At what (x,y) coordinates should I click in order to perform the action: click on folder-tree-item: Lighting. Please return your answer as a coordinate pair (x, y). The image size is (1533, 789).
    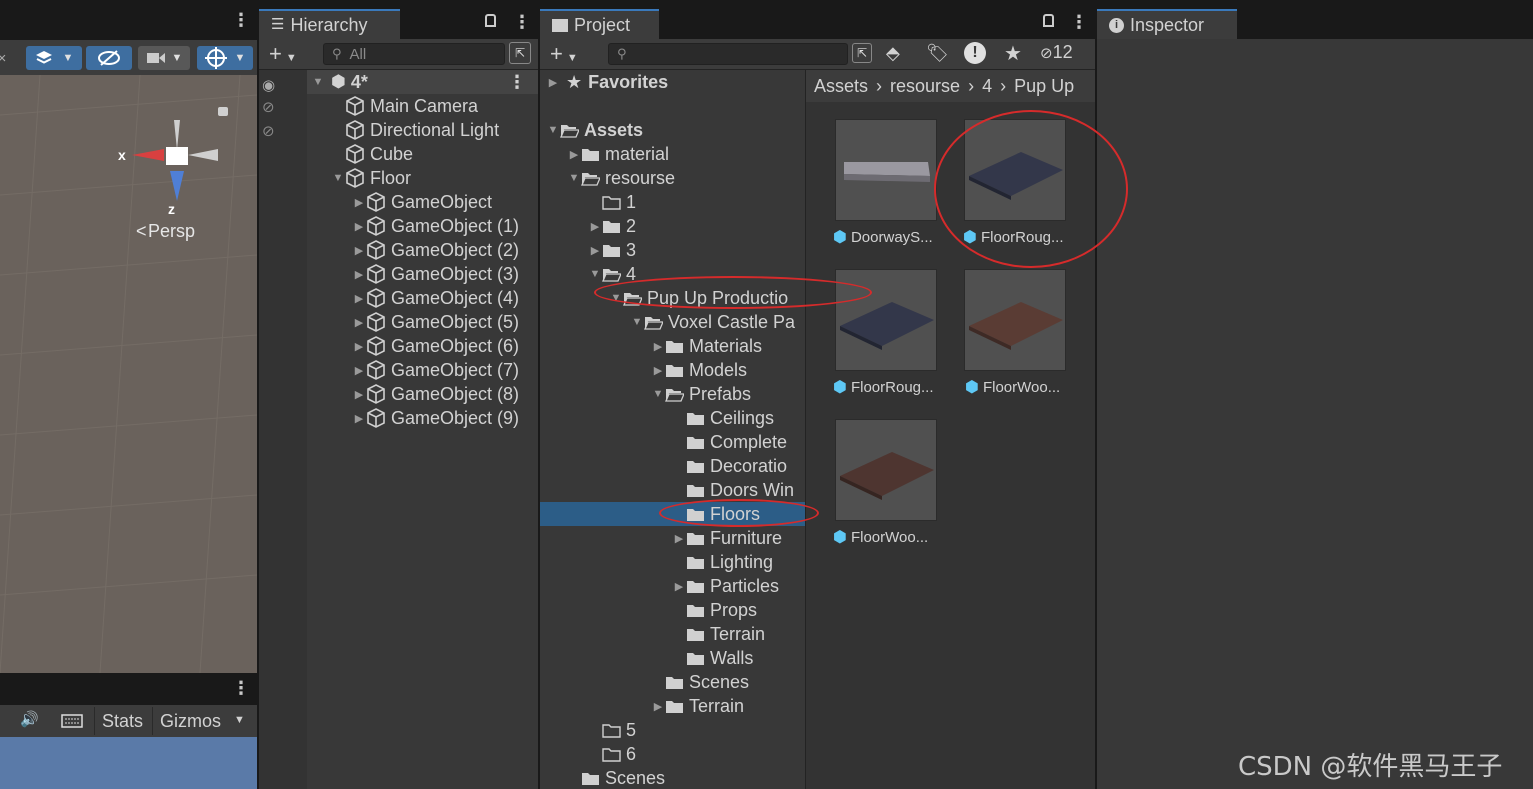
    Looking at the image, I should click on (672, 562).